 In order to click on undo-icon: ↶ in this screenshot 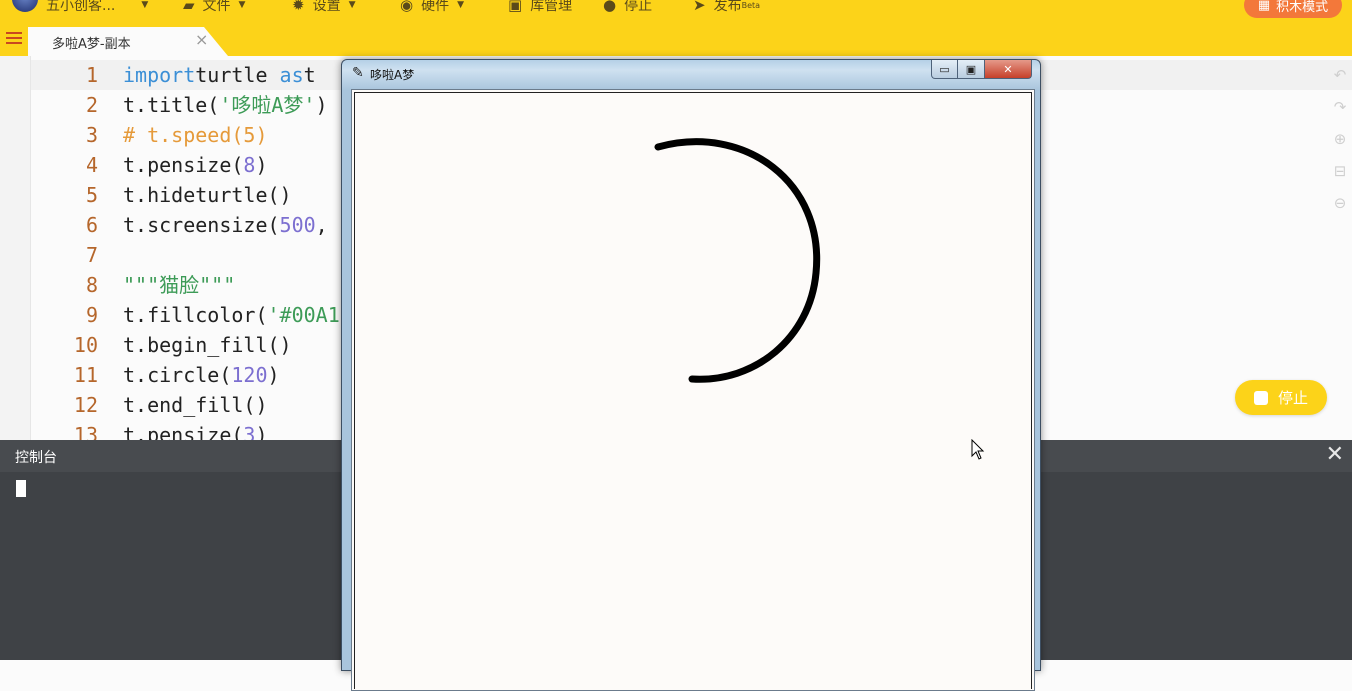, I will do `click(1340, 75)`.